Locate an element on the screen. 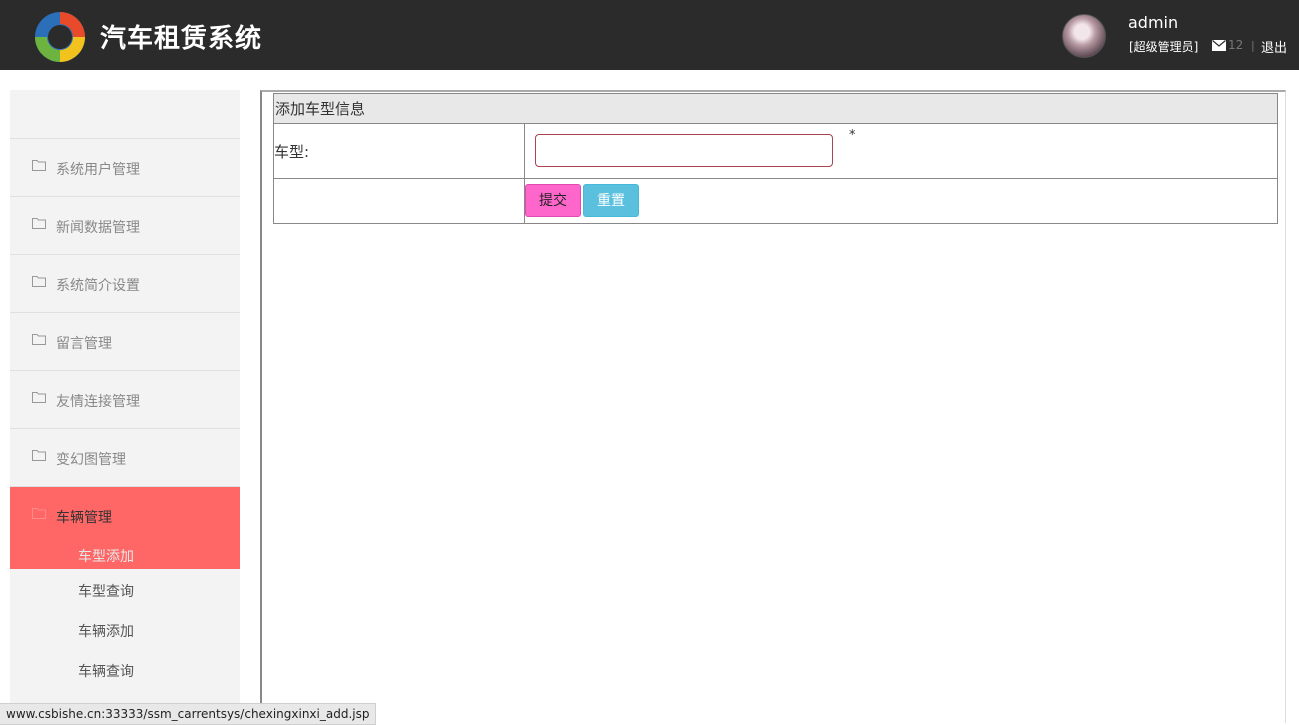  menu-item-carousel: 变幻图管理 is located at coordinates (125, 458).